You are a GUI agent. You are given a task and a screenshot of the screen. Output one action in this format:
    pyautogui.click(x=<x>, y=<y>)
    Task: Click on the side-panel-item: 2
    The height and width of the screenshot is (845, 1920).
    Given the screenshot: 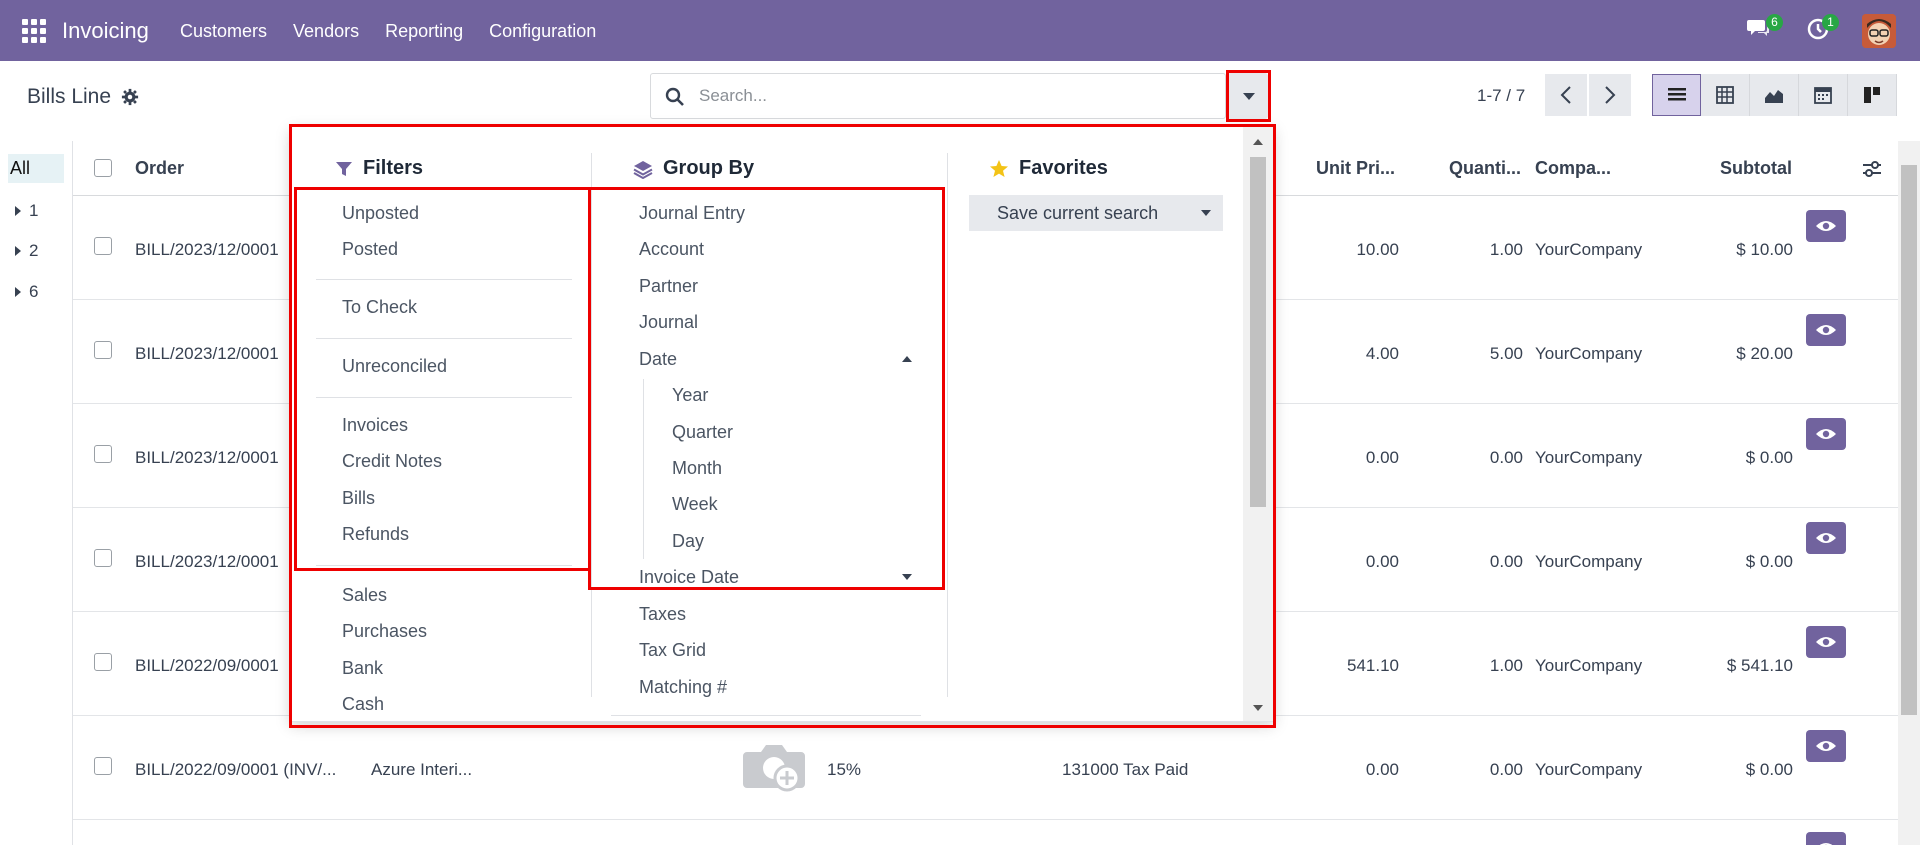 What is the action you would take?
    pyautogui.click(x=26, y=251)
    